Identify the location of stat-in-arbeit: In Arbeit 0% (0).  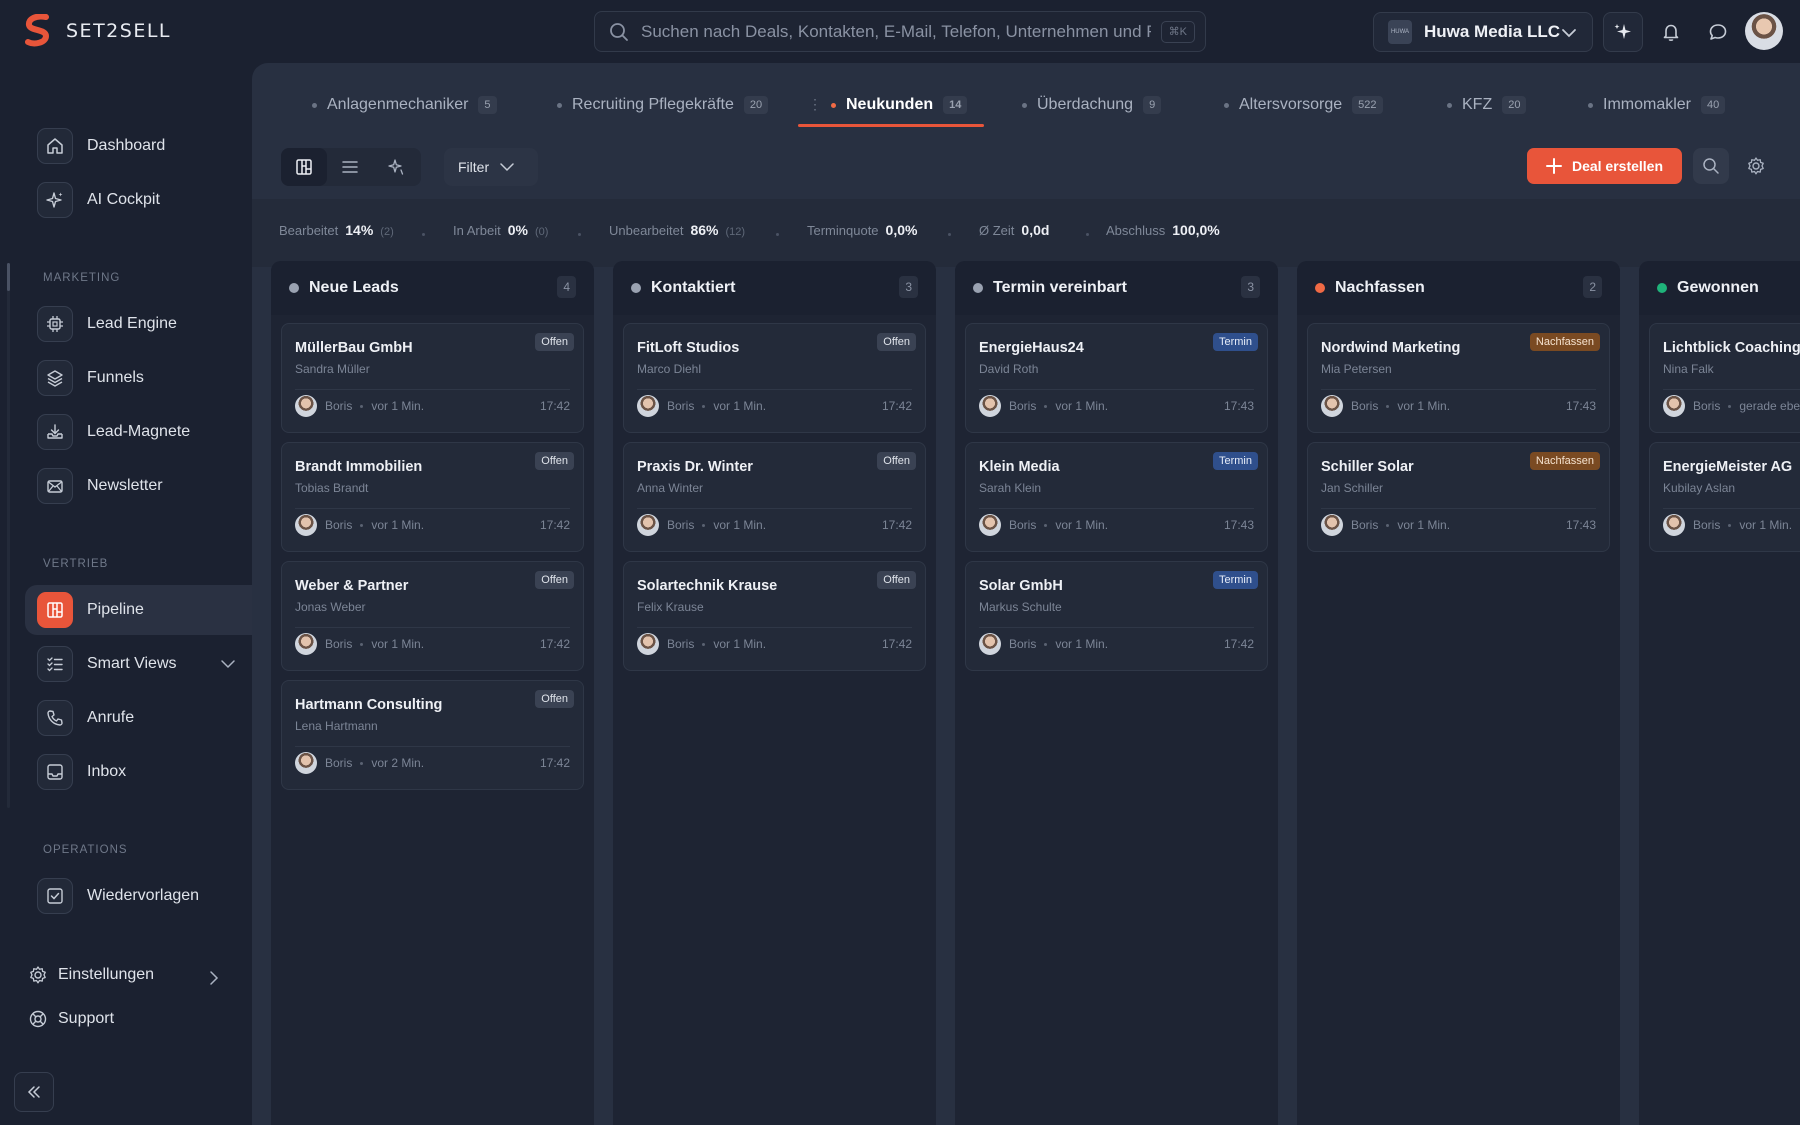
(501, 230).